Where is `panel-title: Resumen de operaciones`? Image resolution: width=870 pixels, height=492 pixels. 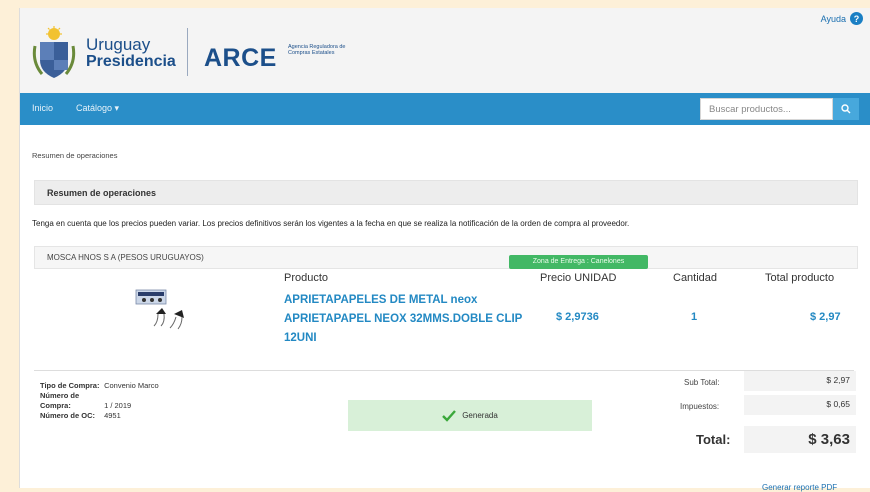 panel-title: Resumen de operaciones is located at coordinates (446, 192).